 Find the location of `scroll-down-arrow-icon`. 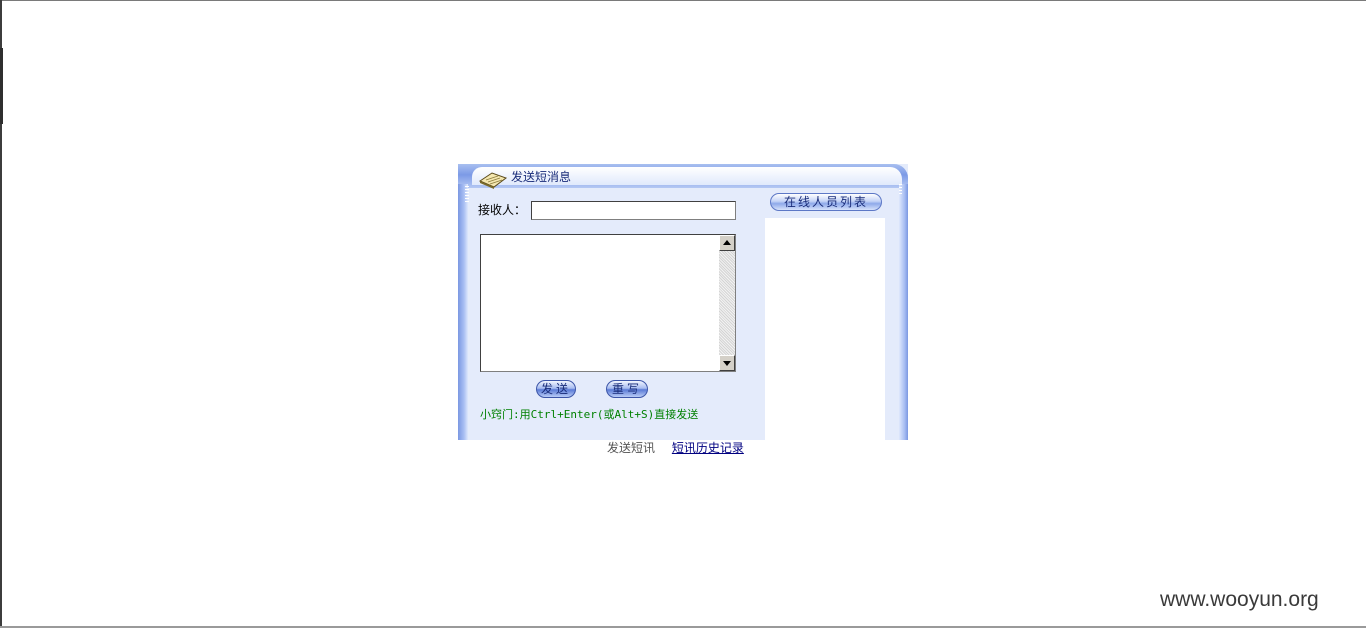

scroll-down-arrow-icon is located at coordinates (727, 363).